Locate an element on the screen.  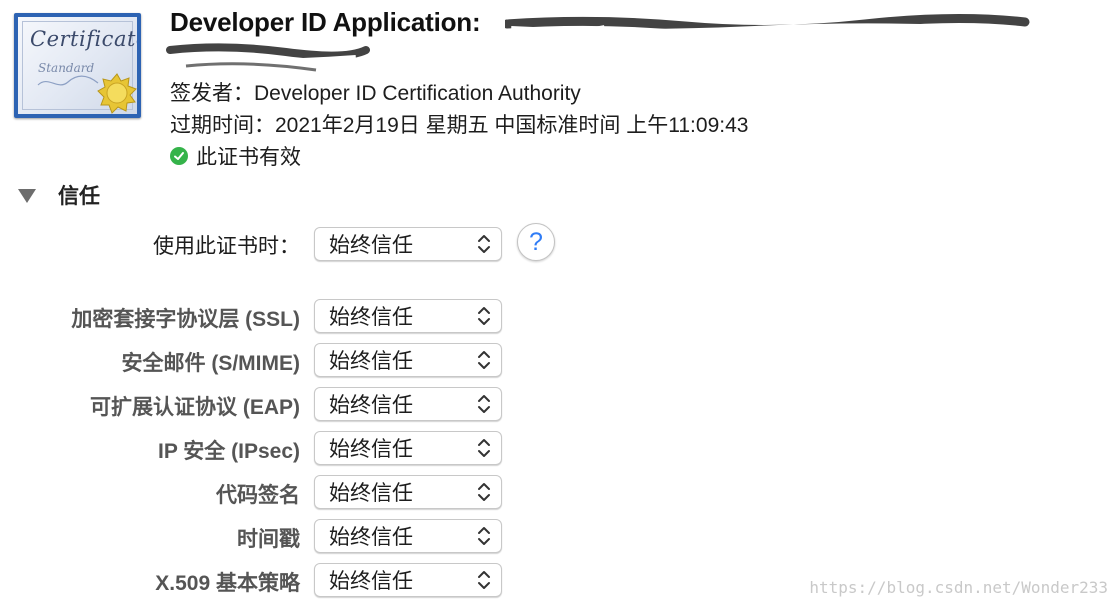
policy-popup-ssl: 始终信任 is located at coordinates (408, 316).